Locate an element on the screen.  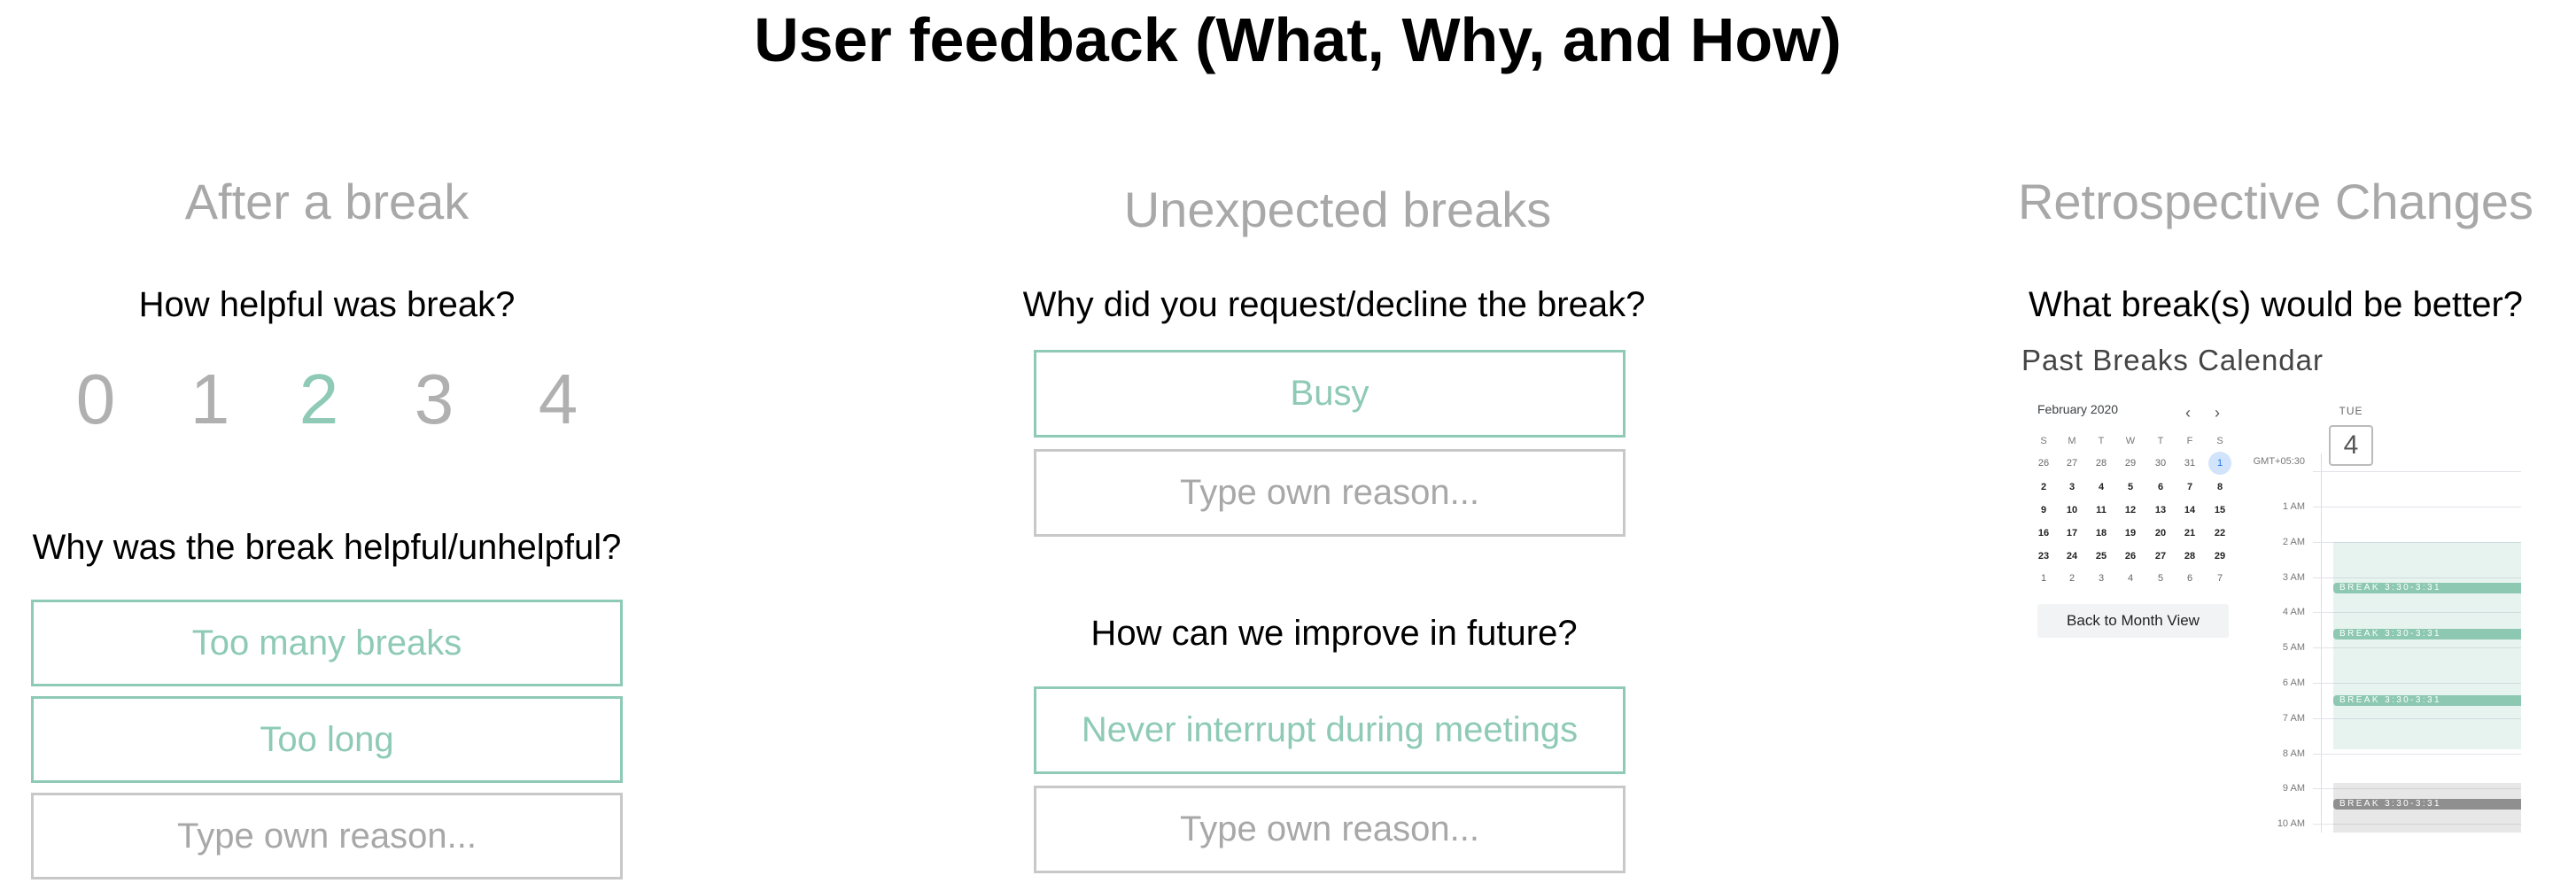
after-break-heading: After a break is located at coordinates (326, 201).